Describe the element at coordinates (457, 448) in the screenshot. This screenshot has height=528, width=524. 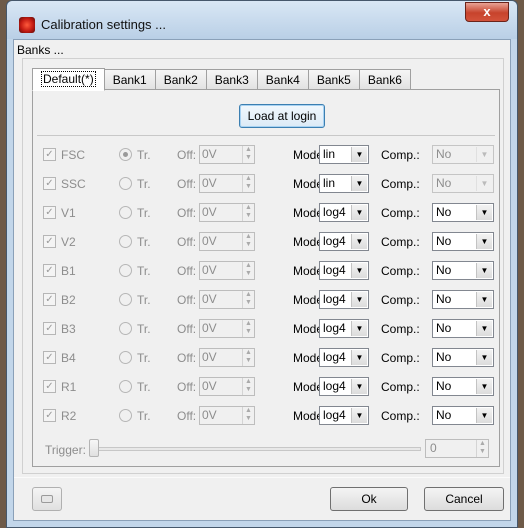
I see `trigger-value-field: 0 ▲ ▼` at that location.